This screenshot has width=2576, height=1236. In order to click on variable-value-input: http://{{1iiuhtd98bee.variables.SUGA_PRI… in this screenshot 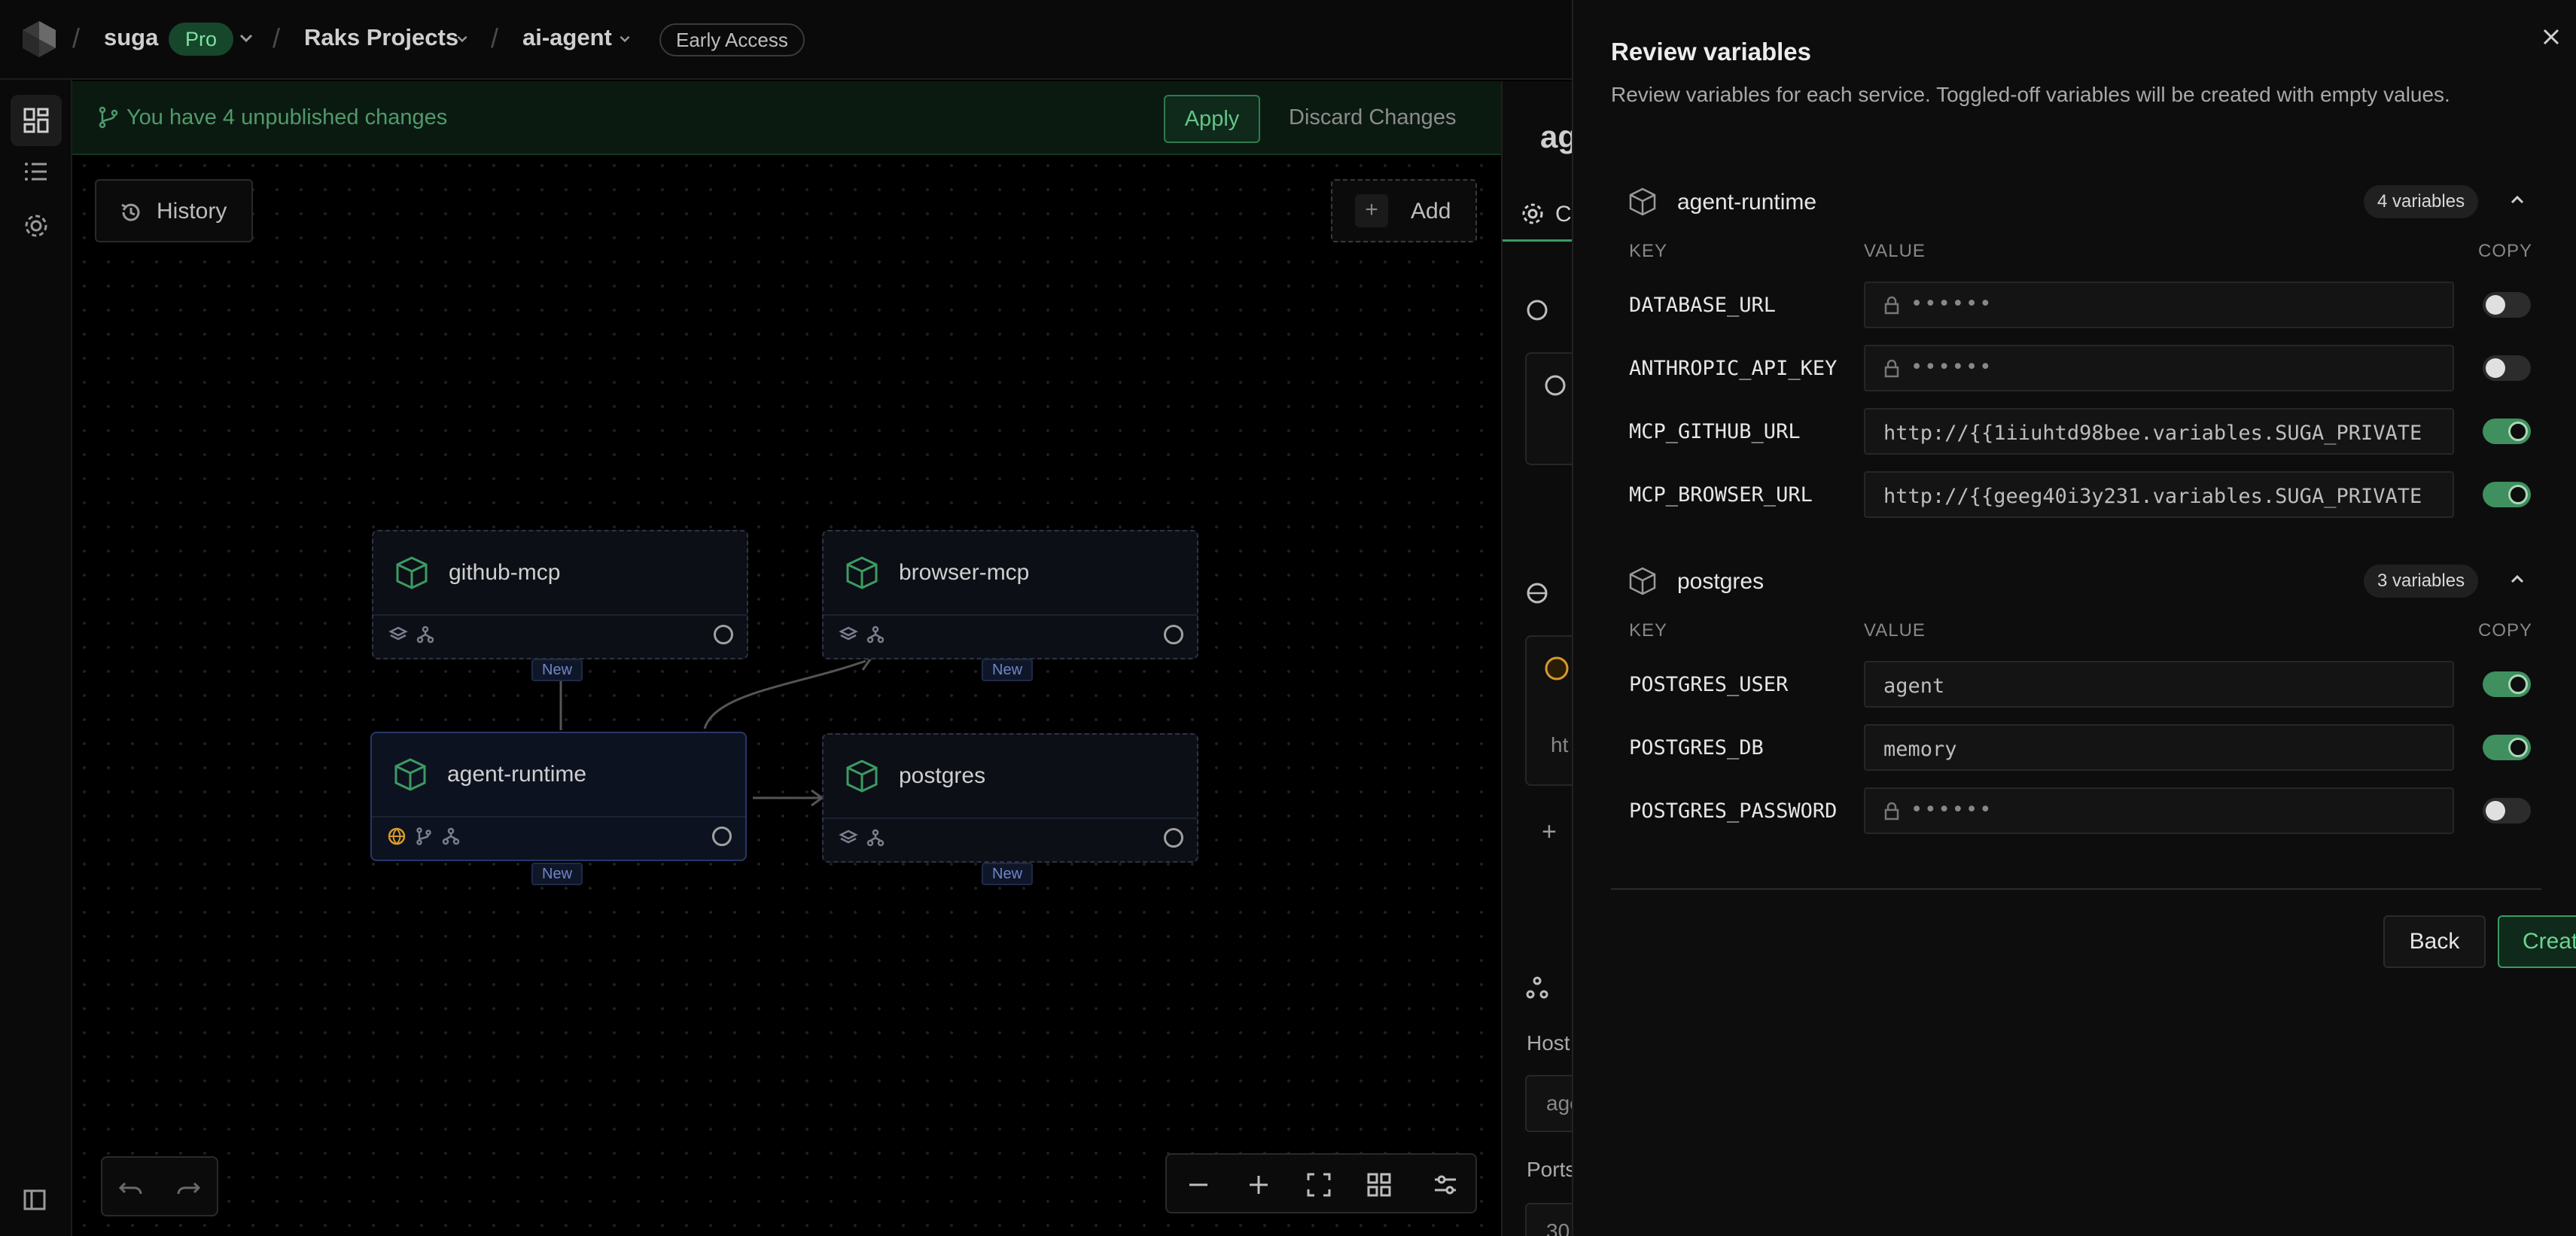, I will do `click(2159, 431)`.